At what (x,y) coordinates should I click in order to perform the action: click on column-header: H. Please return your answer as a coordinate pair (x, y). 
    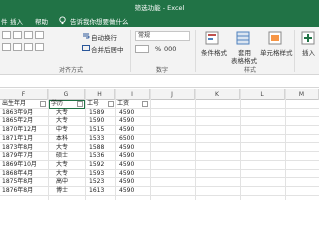
    Looking at the image, I should click on (100, 94).